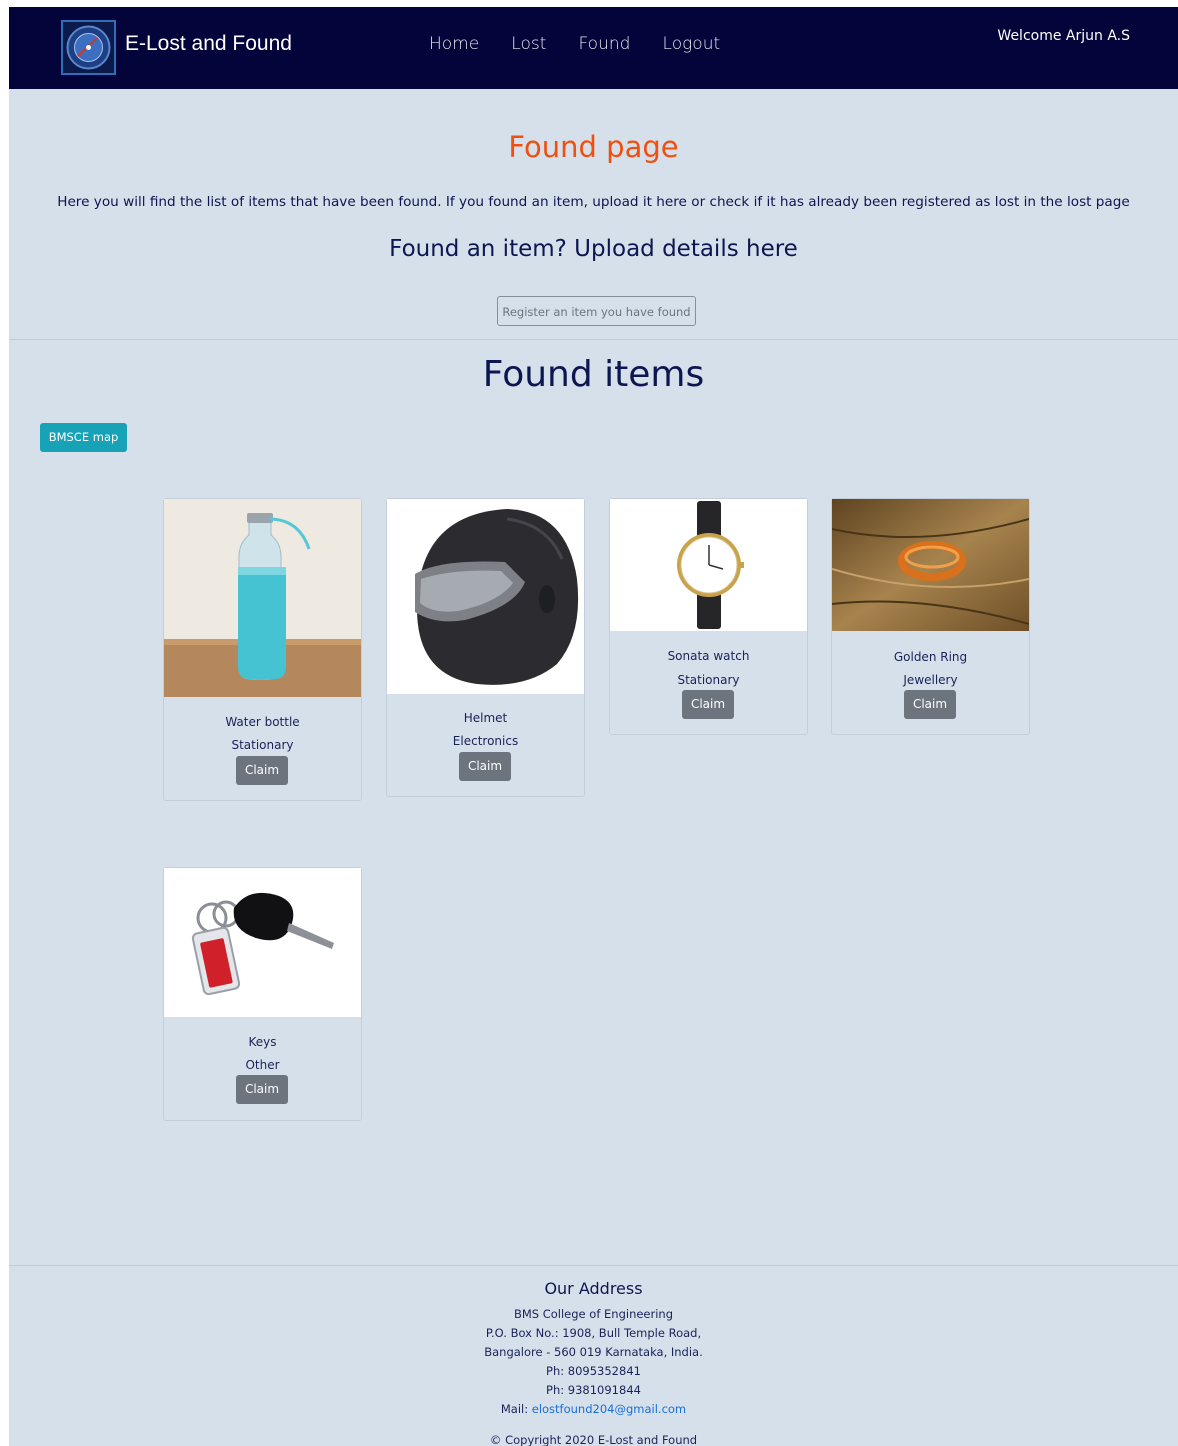 The image size is (1178, 1446). Describe the element at coordinates (930, 565) in the screenshot. I see `ring-image` at that location.